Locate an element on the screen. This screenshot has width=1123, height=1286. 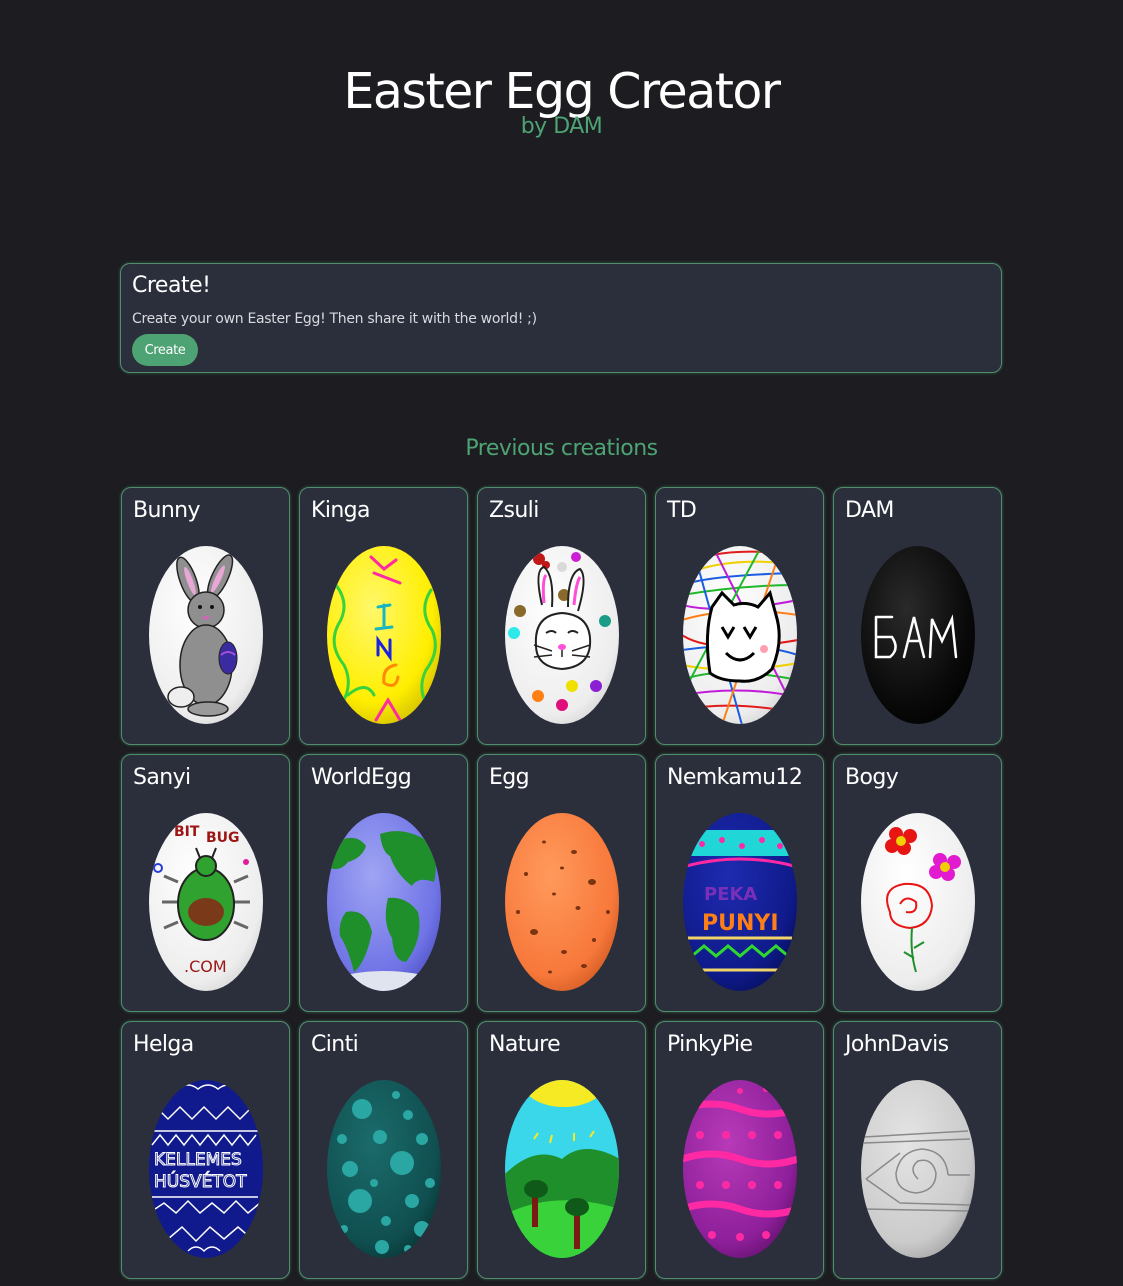
worldegg-egg-icon is located at coordinates (384, 902).